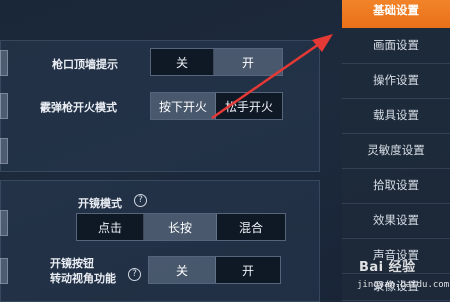 Image resolution: width=450 pixels, height=302 pixels. I want to click on annotation-arrow-head, so click(322, 43).